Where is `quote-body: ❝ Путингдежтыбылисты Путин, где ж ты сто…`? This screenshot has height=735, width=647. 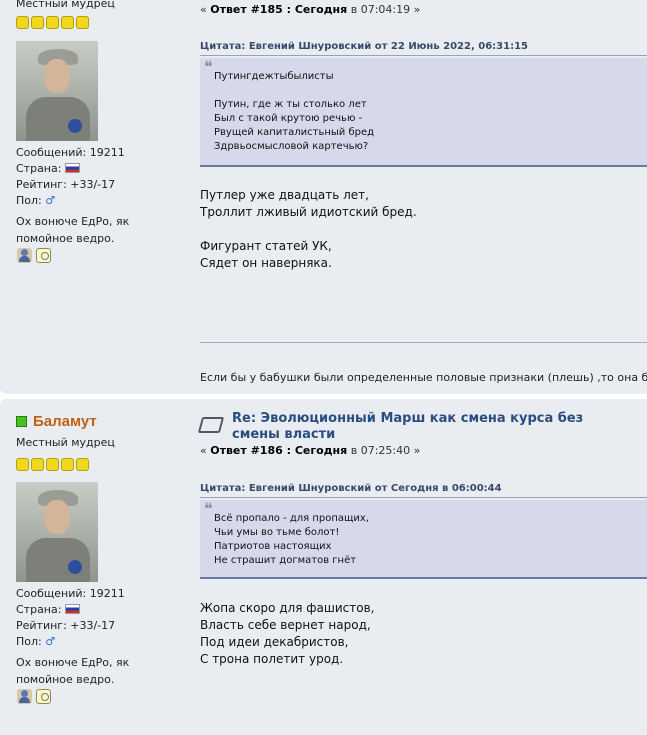 quote-body: ❝ Путингдежтыбылисты Путин, где ж ты сто… is located at coordinates (423, 112).